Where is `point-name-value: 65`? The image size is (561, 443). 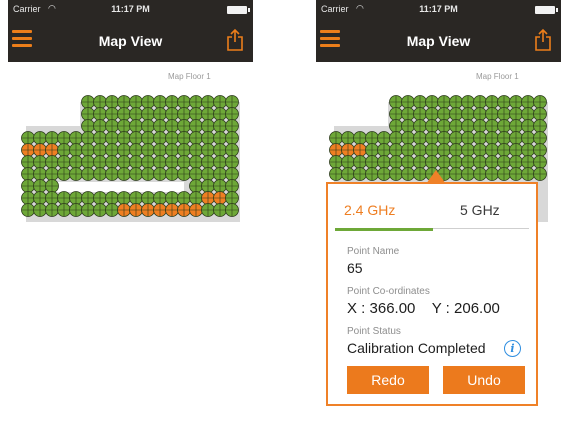 point-name-value: 65 is located at coordinates (355, 268).